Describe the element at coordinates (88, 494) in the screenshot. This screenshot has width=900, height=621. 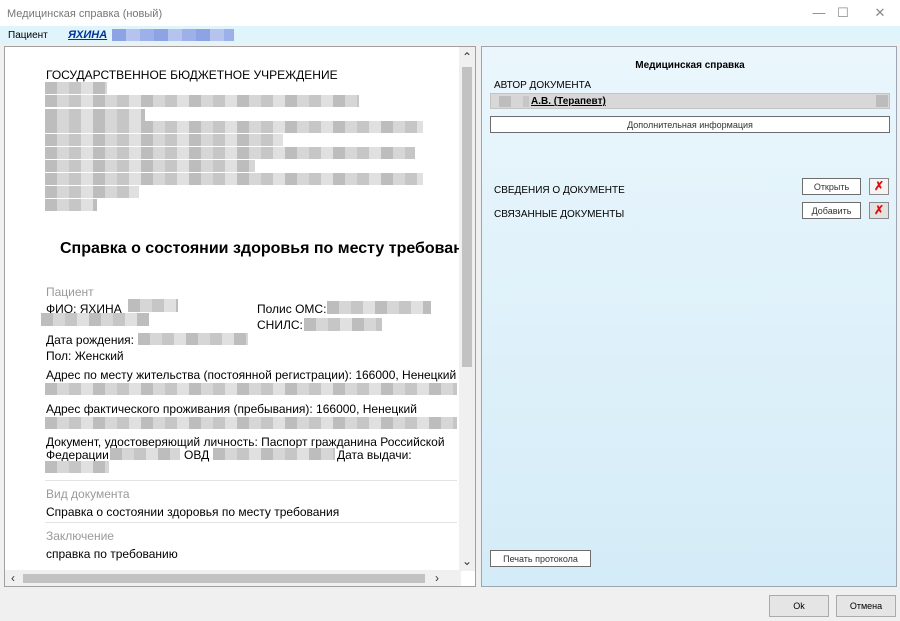
I see `doc-type-label: Вид документа` at that location.